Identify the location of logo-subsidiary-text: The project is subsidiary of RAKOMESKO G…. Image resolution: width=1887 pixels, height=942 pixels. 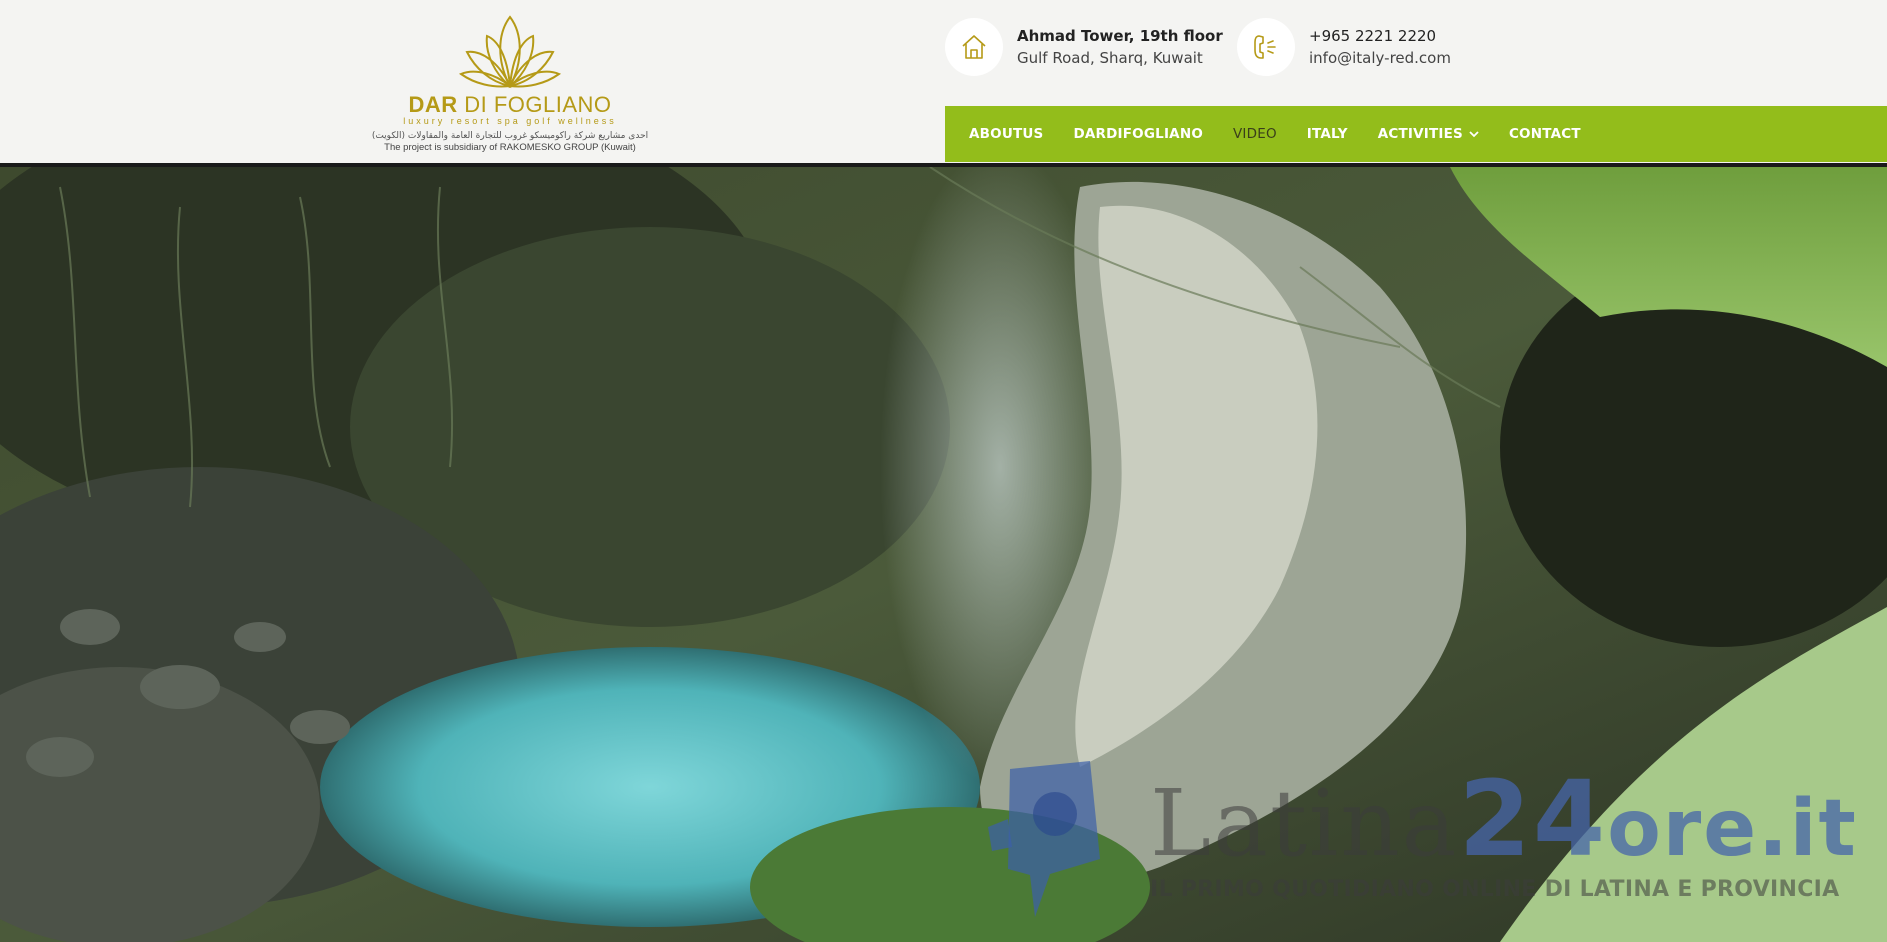
(510, 147).